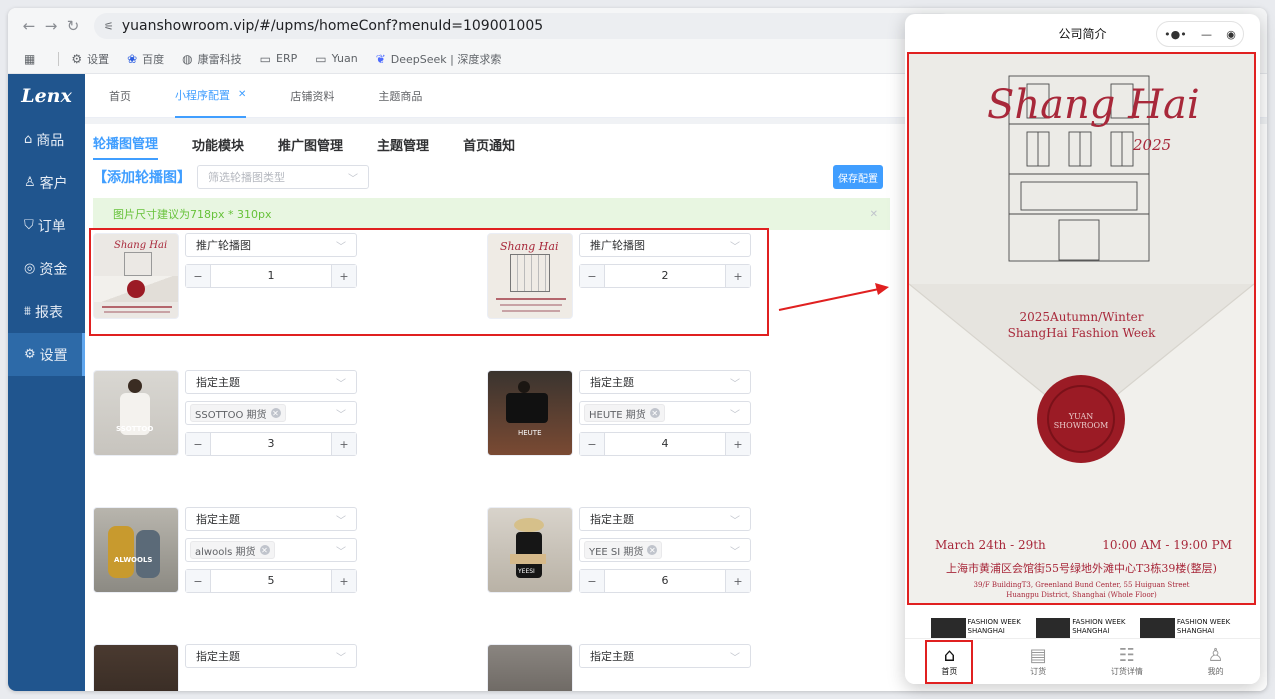 Image resolution: width=1275 pixels, height=699 pixels. What do you see at coordinates (1081, 317) in the screenshot?
I see `poster-event-line1: 2025Autumn/Winter` at bounding box center [1081, 317].